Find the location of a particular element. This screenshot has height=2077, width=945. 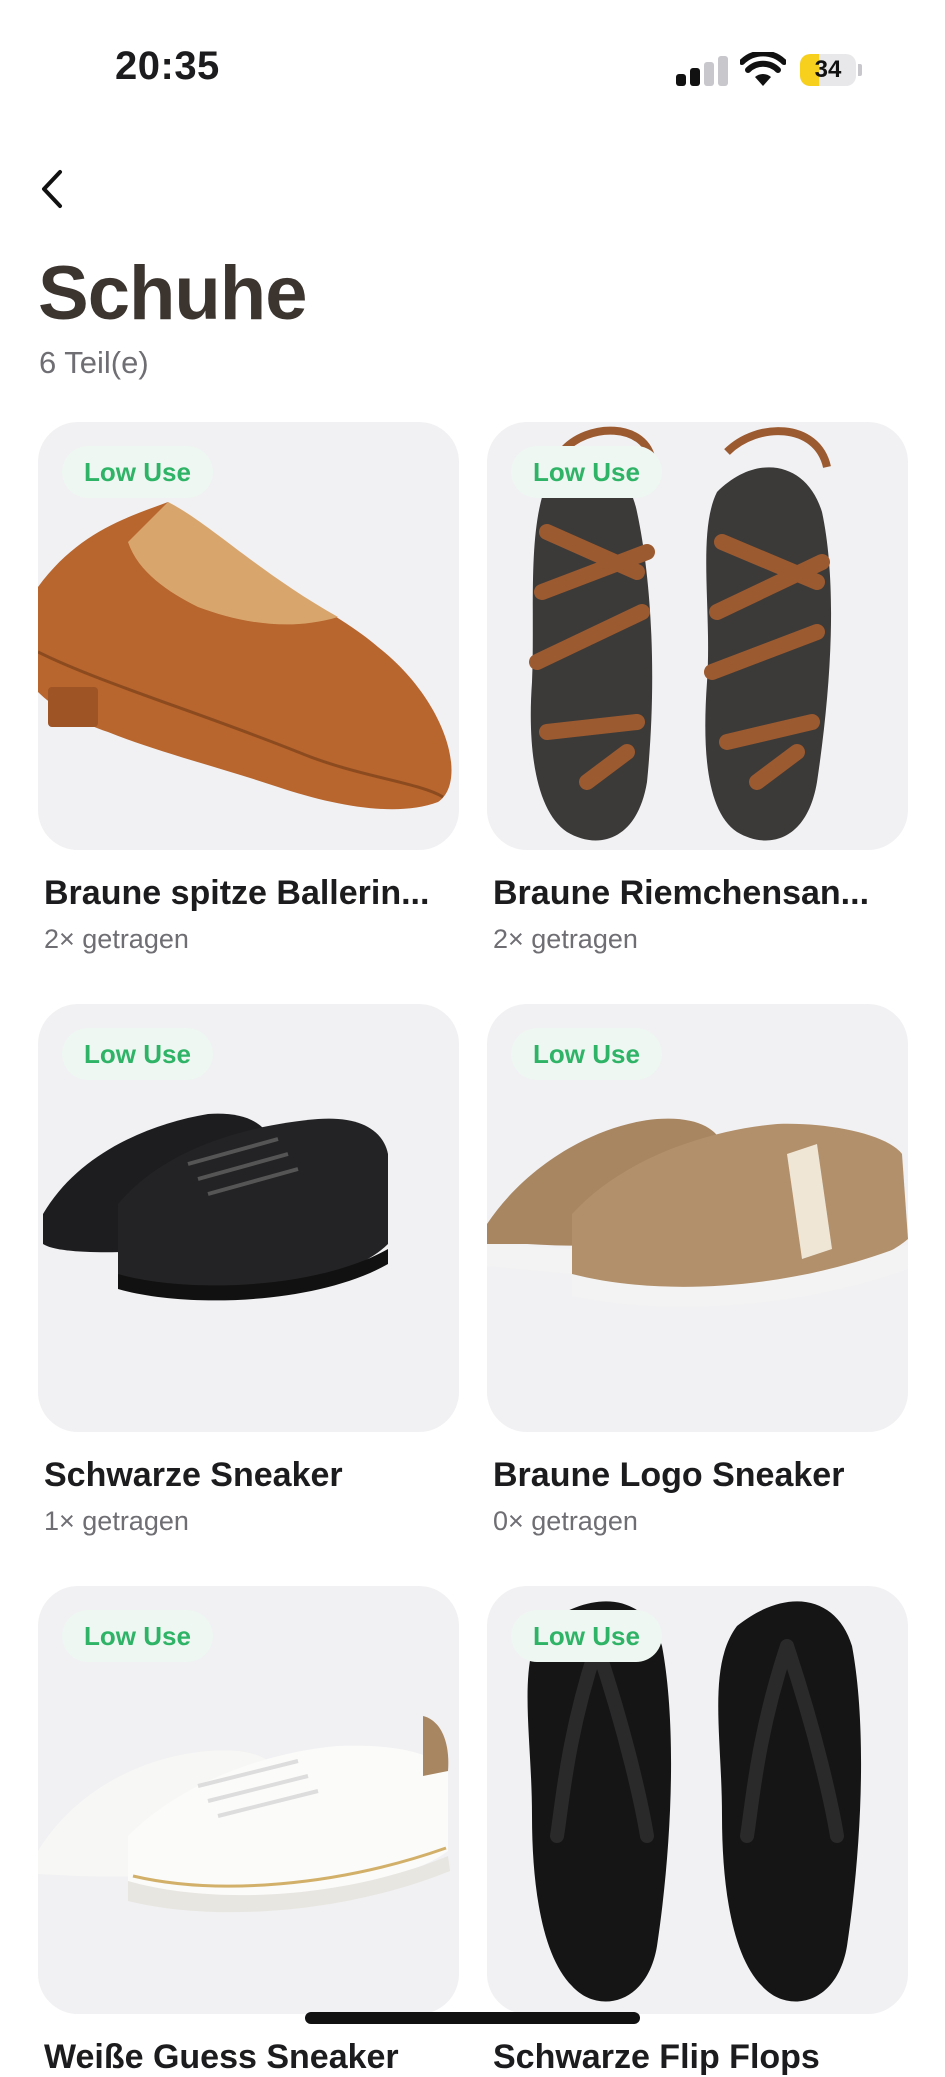

item-name: Braune Logo Sneaker is located at coordinates (669, 1475).